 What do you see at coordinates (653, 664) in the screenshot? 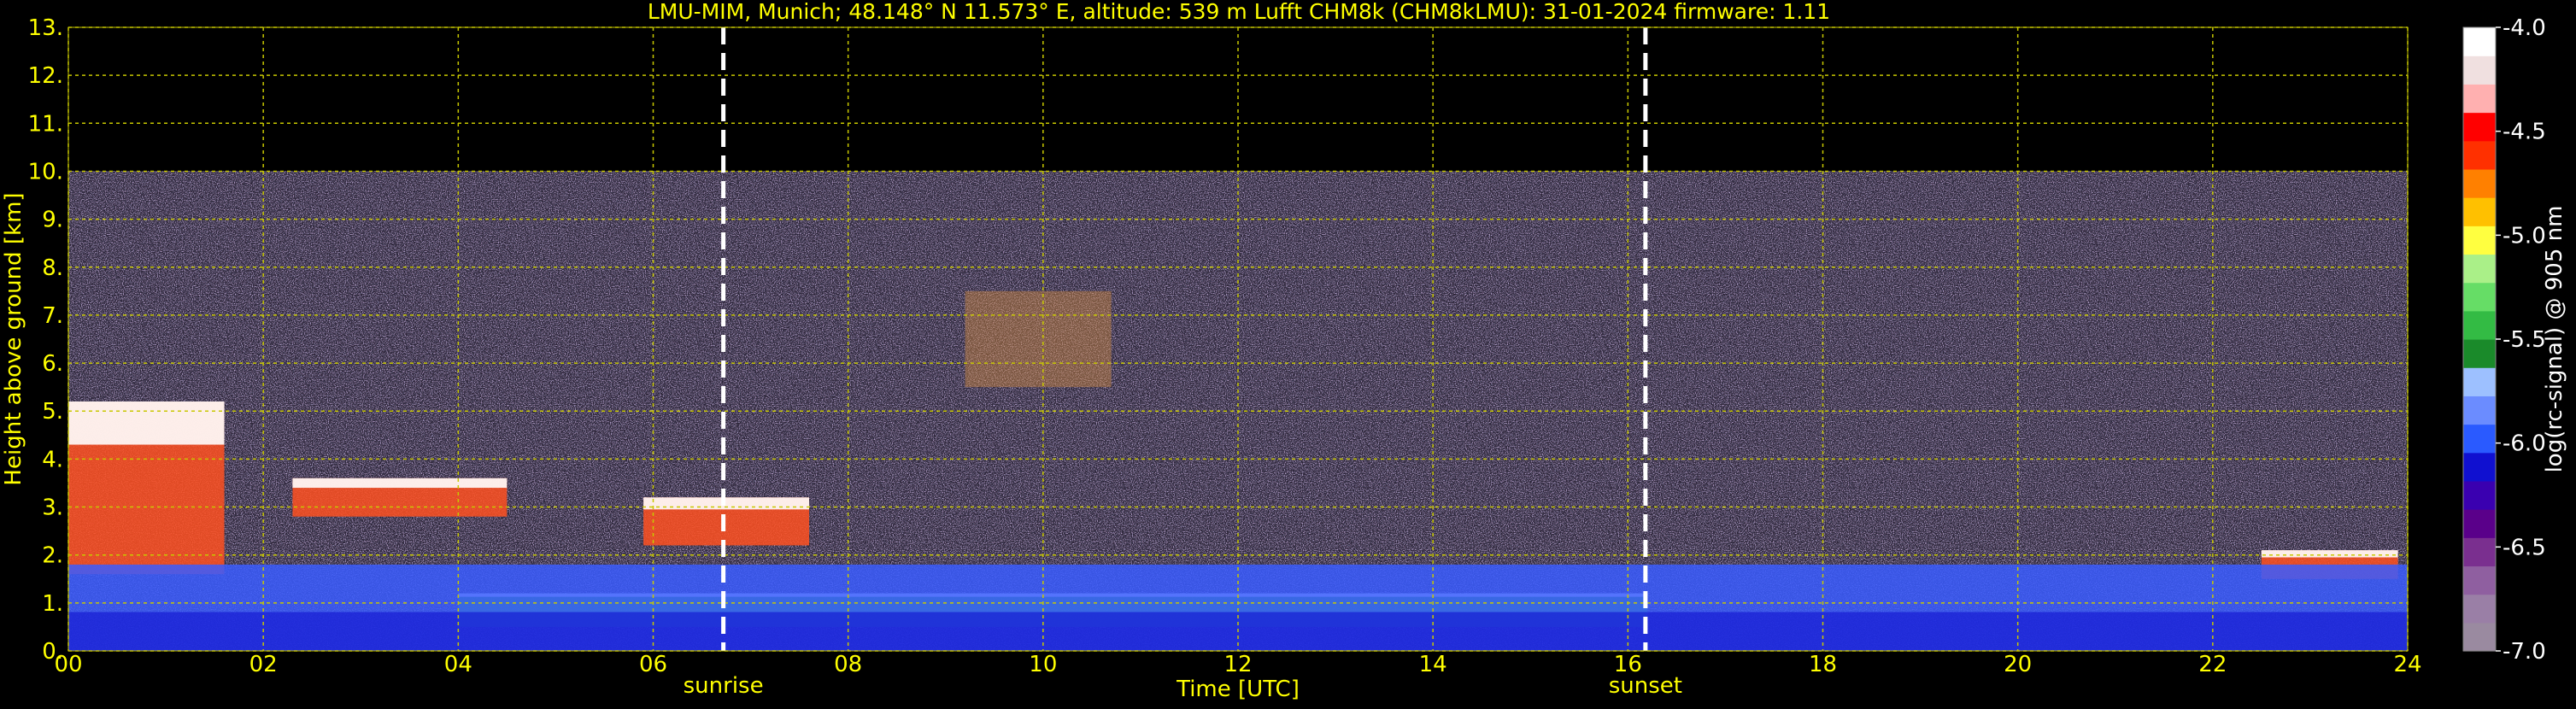
I see `x-tick-label: 06` at bounding box center [653, 664].